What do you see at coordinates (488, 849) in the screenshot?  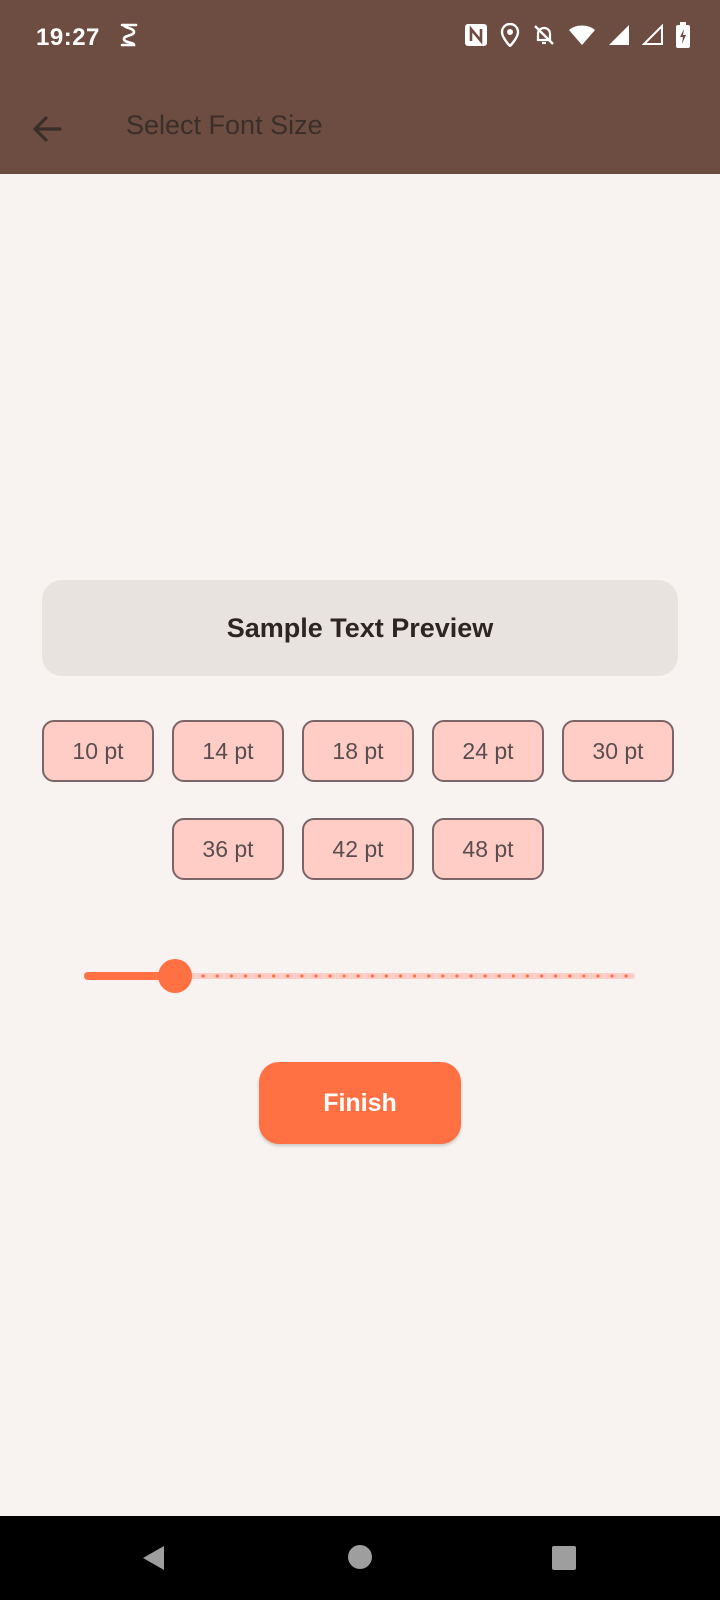 I see `font-size-chip-48: 48 pt` at bounding box center [488, 849].